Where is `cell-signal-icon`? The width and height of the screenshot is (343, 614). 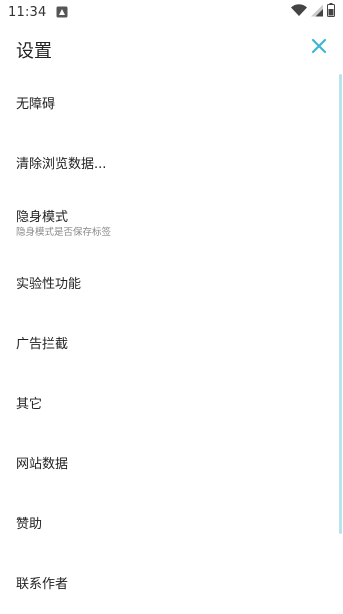 cell-signal-icon is located at coordinates (317, 12).